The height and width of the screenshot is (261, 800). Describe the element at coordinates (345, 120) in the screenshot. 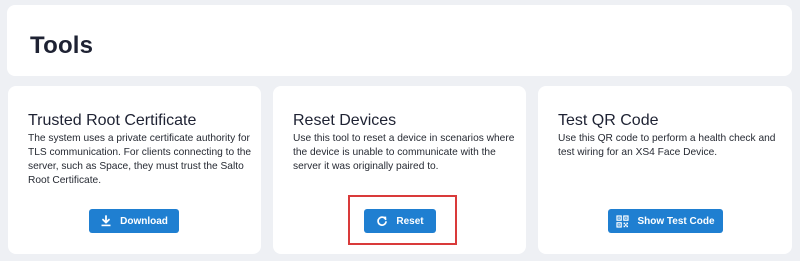

I see `card-title: Reset Devices` at that location.